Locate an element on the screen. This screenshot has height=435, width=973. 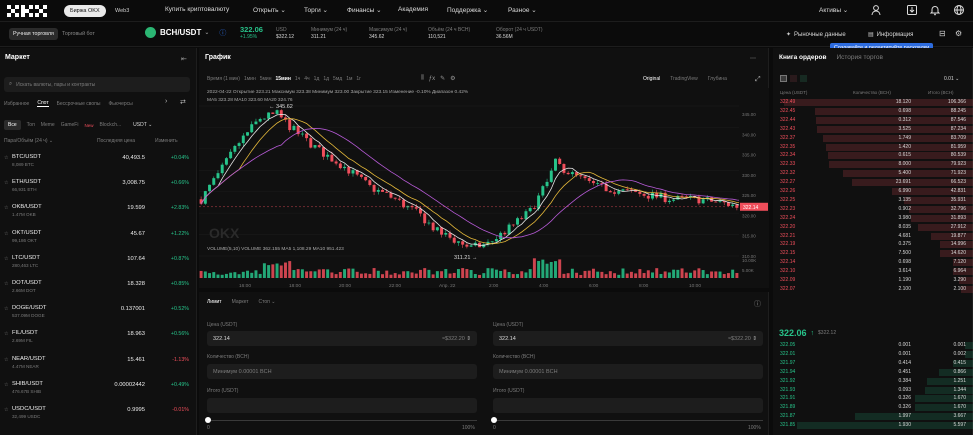
tick-size-selector: 0.01 ⌄ is located at coordinates (951, 79).